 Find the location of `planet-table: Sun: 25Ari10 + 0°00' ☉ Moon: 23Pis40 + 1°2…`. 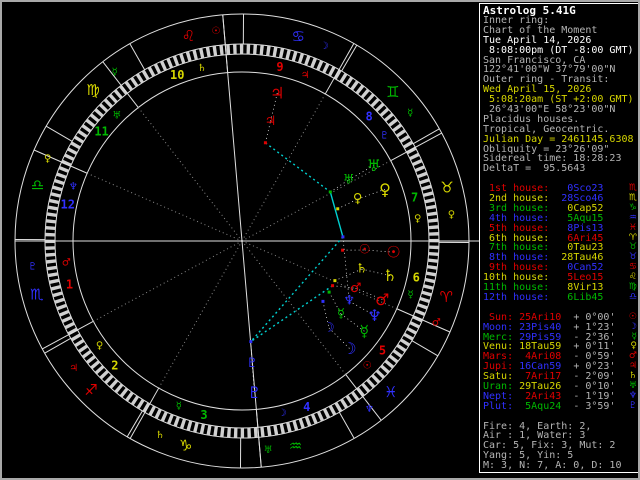

planet-table: Sun: 25Ari10 + 0°00' ☉ Moon: 23Pis40 + 1°2… is located at coordinates (560, 362).